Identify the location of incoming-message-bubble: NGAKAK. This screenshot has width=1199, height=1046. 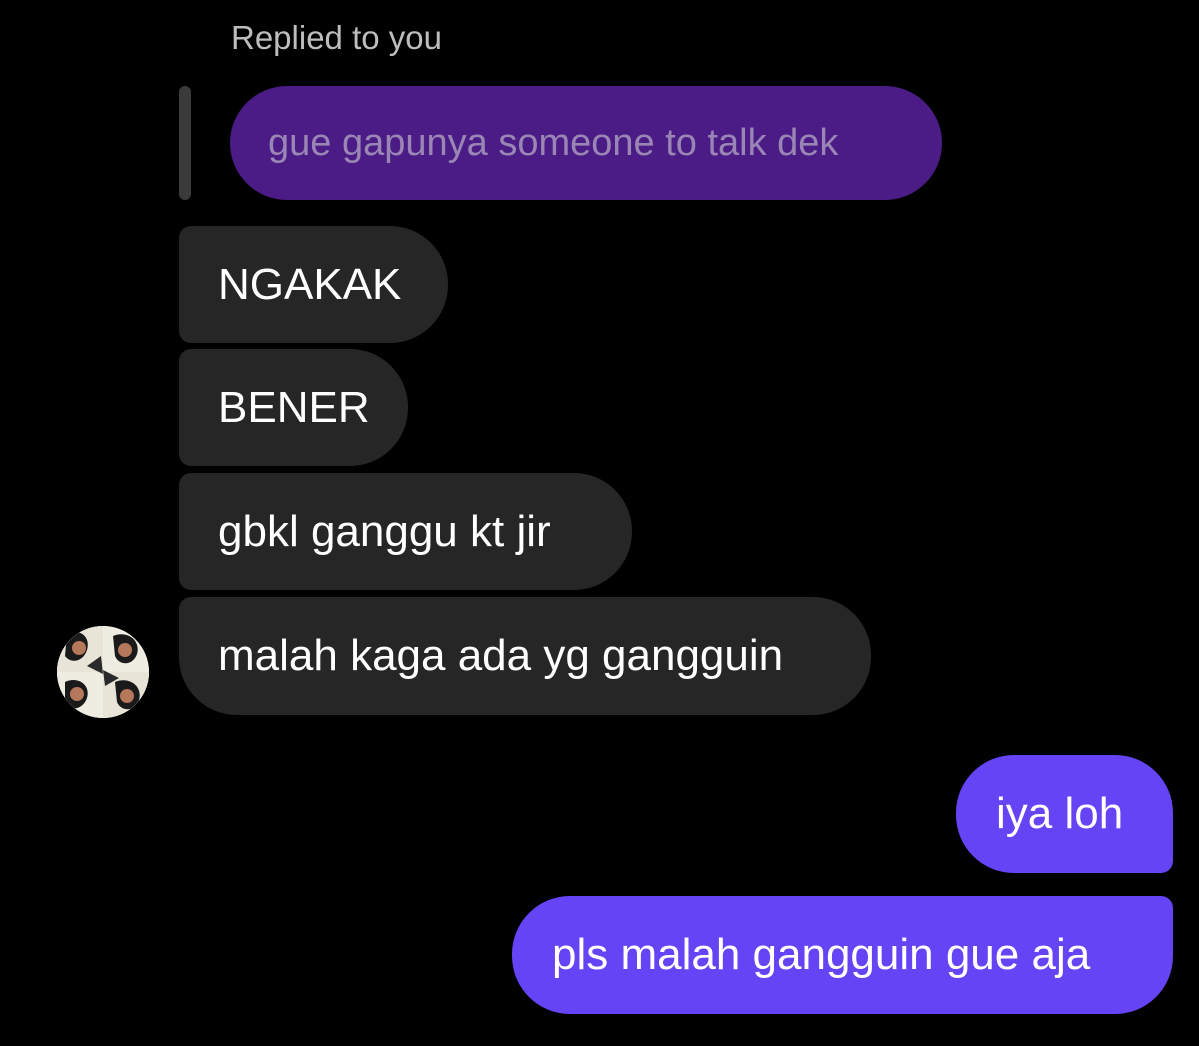
(313, 284).